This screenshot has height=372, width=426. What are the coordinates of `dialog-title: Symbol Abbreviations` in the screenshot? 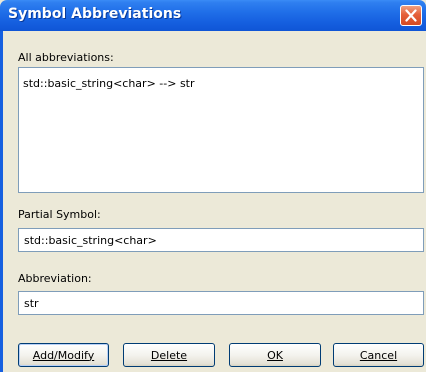 It's located at (95, 14).